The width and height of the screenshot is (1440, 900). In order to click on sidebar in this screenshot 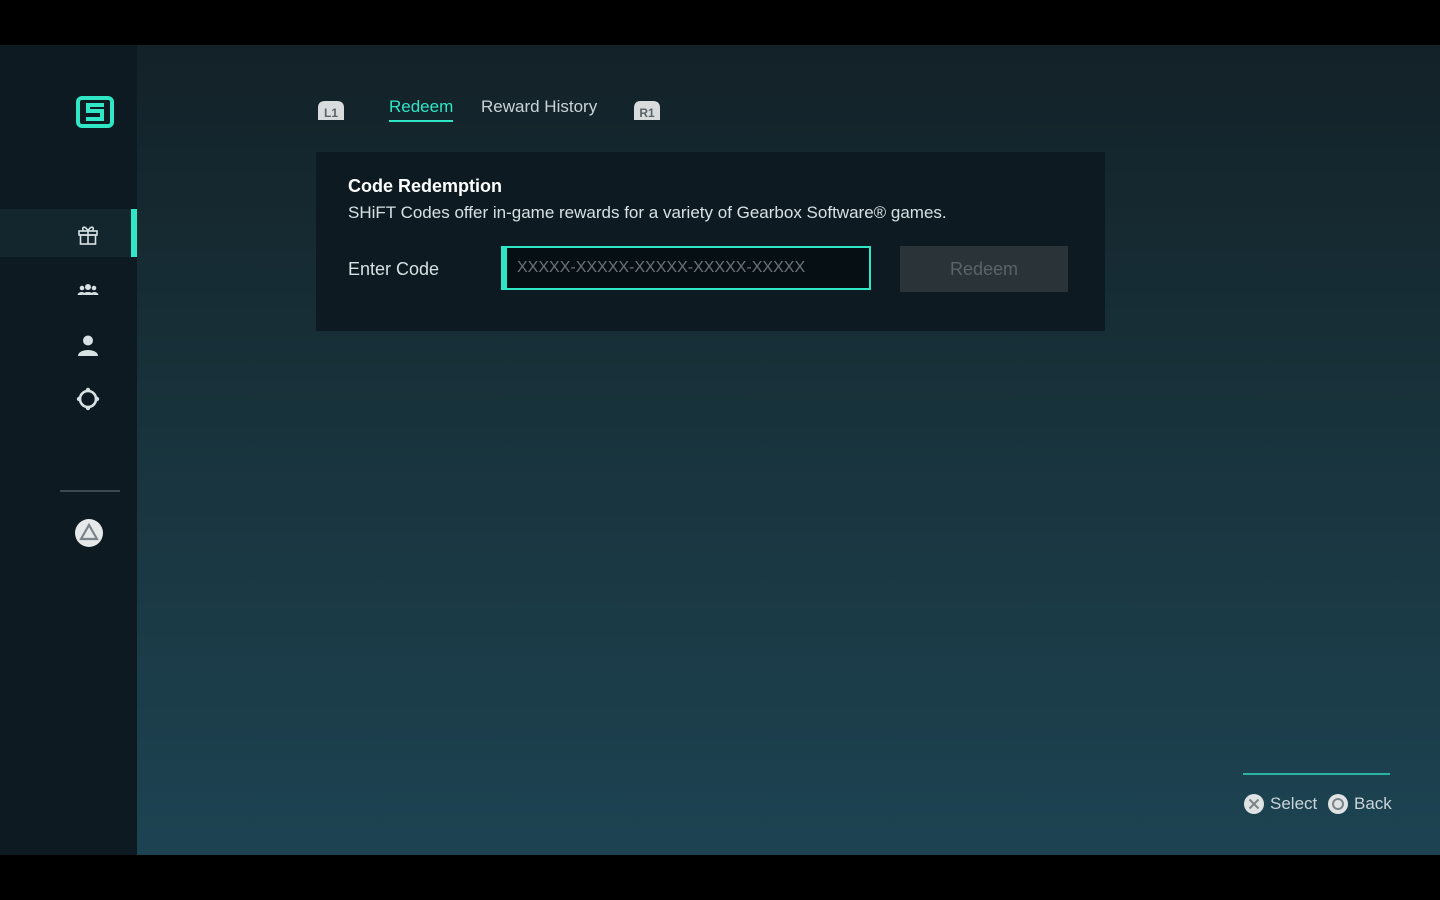, I will do `click(68, 450)`.